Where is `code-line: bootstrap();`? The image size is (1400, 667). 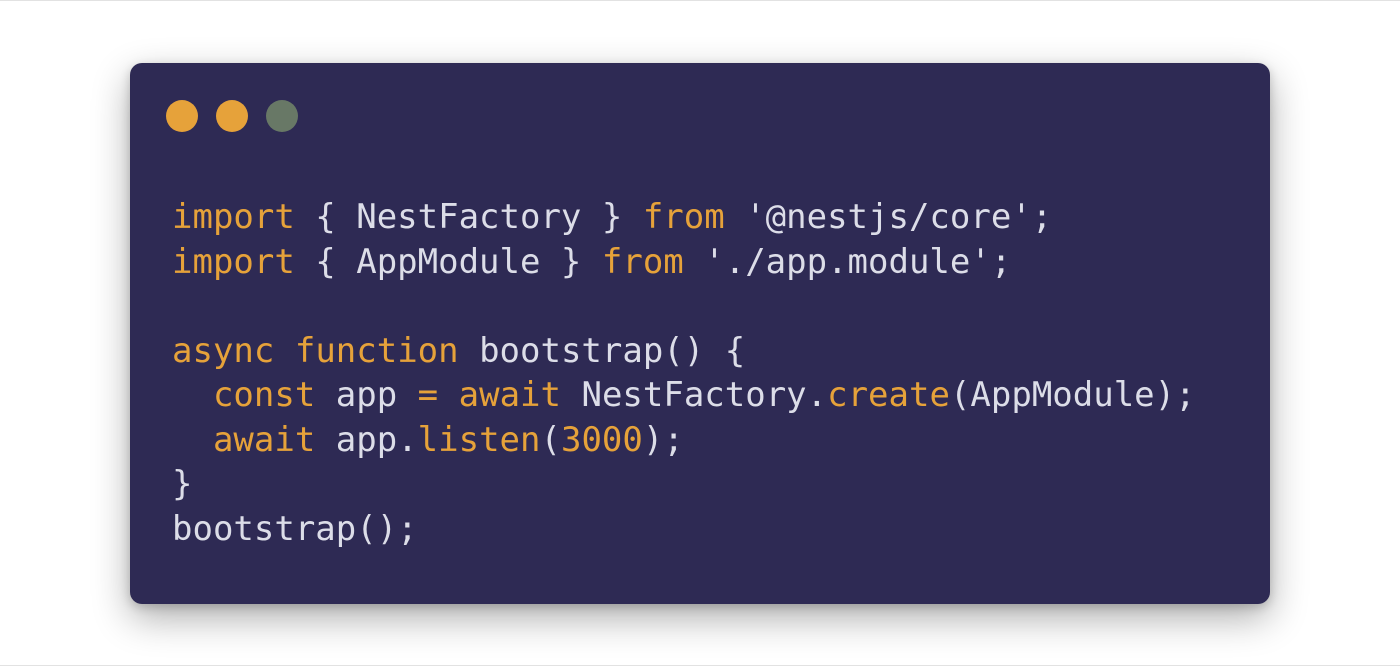
code-line: bootstrap(); is located at coordinates (684, 529).